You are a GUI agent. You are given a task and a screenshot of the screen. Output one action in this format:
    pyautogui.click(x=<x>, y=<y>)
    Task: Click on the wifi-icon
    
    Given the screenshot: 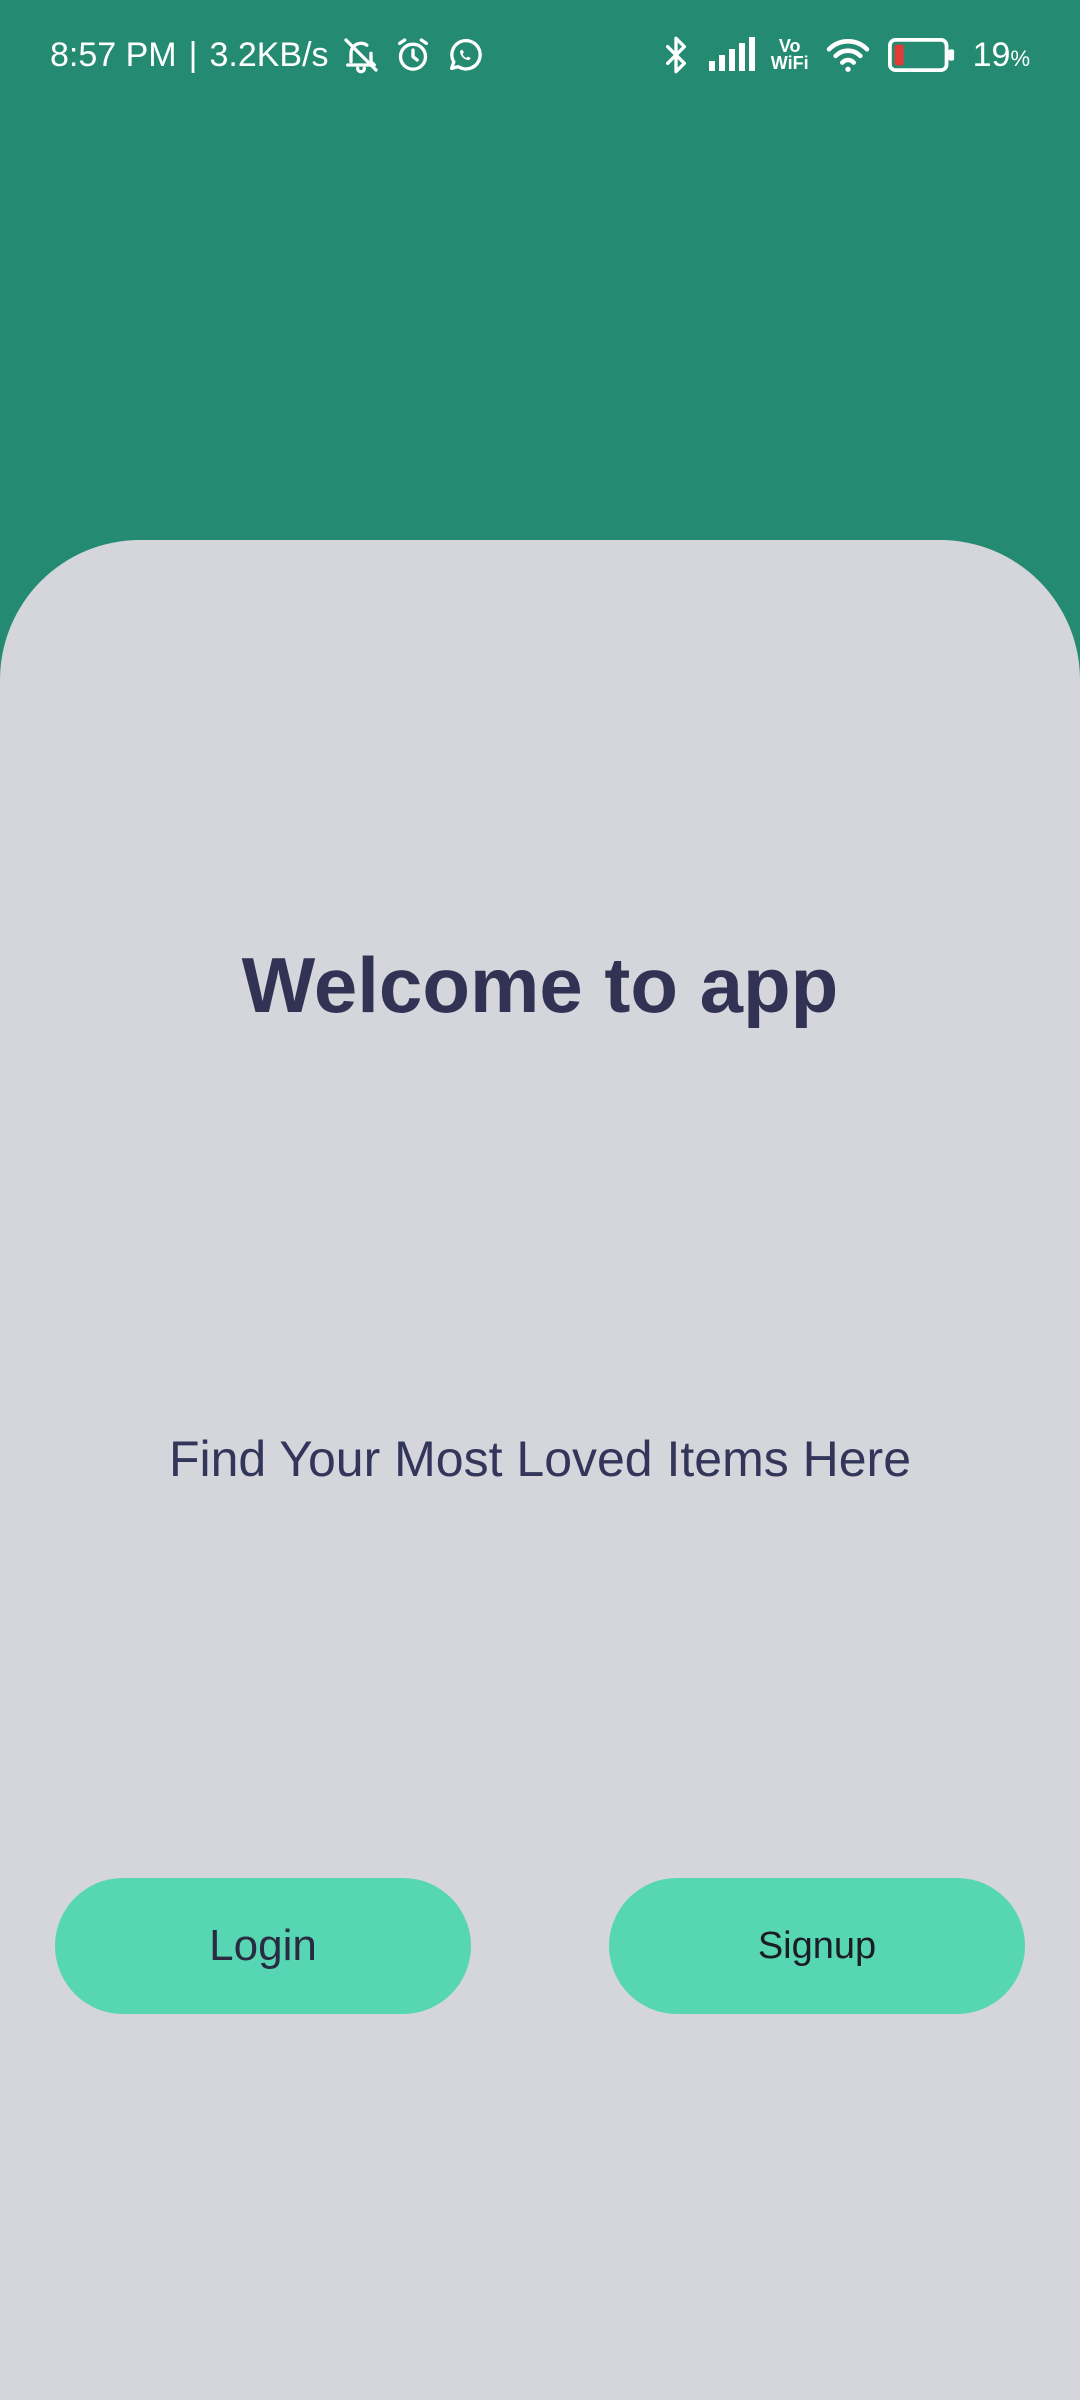 What is the action you would take?
    pyautogui.click(x=848, y=55)
    